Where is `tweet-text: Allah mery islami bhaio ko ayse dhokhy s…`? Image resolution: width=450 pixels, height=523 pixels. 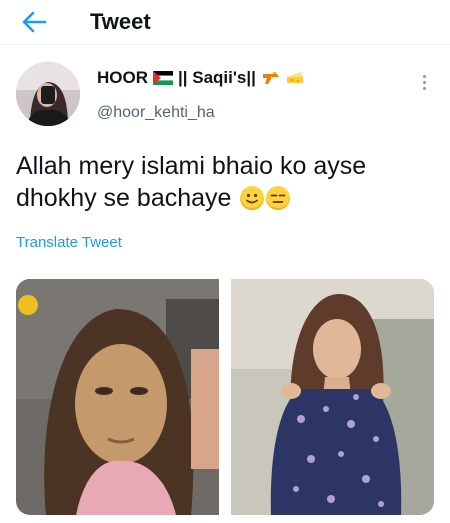
tweet-text: Allah mery islami bhaio ko ayse dhokhy s… is located at coordinates (226, 182).